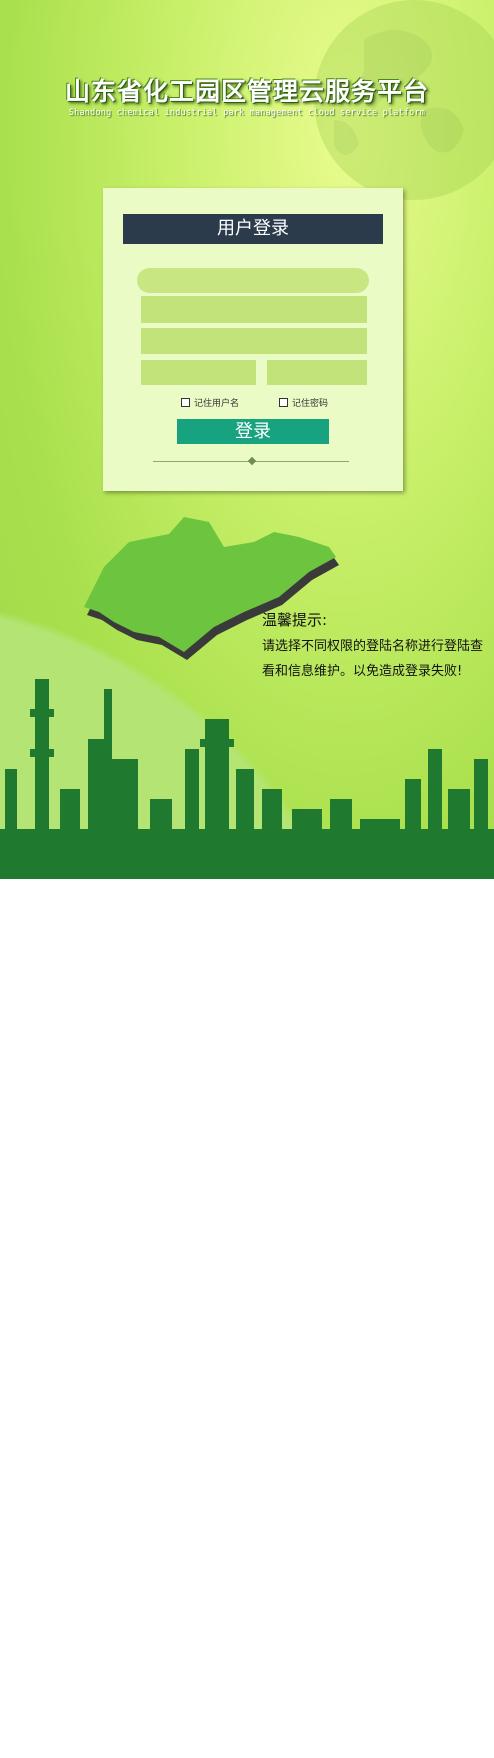 This screenshot has width=494, height=1758. I want to click on remember-password-checkbox: 记住密码, so click(303, 402).